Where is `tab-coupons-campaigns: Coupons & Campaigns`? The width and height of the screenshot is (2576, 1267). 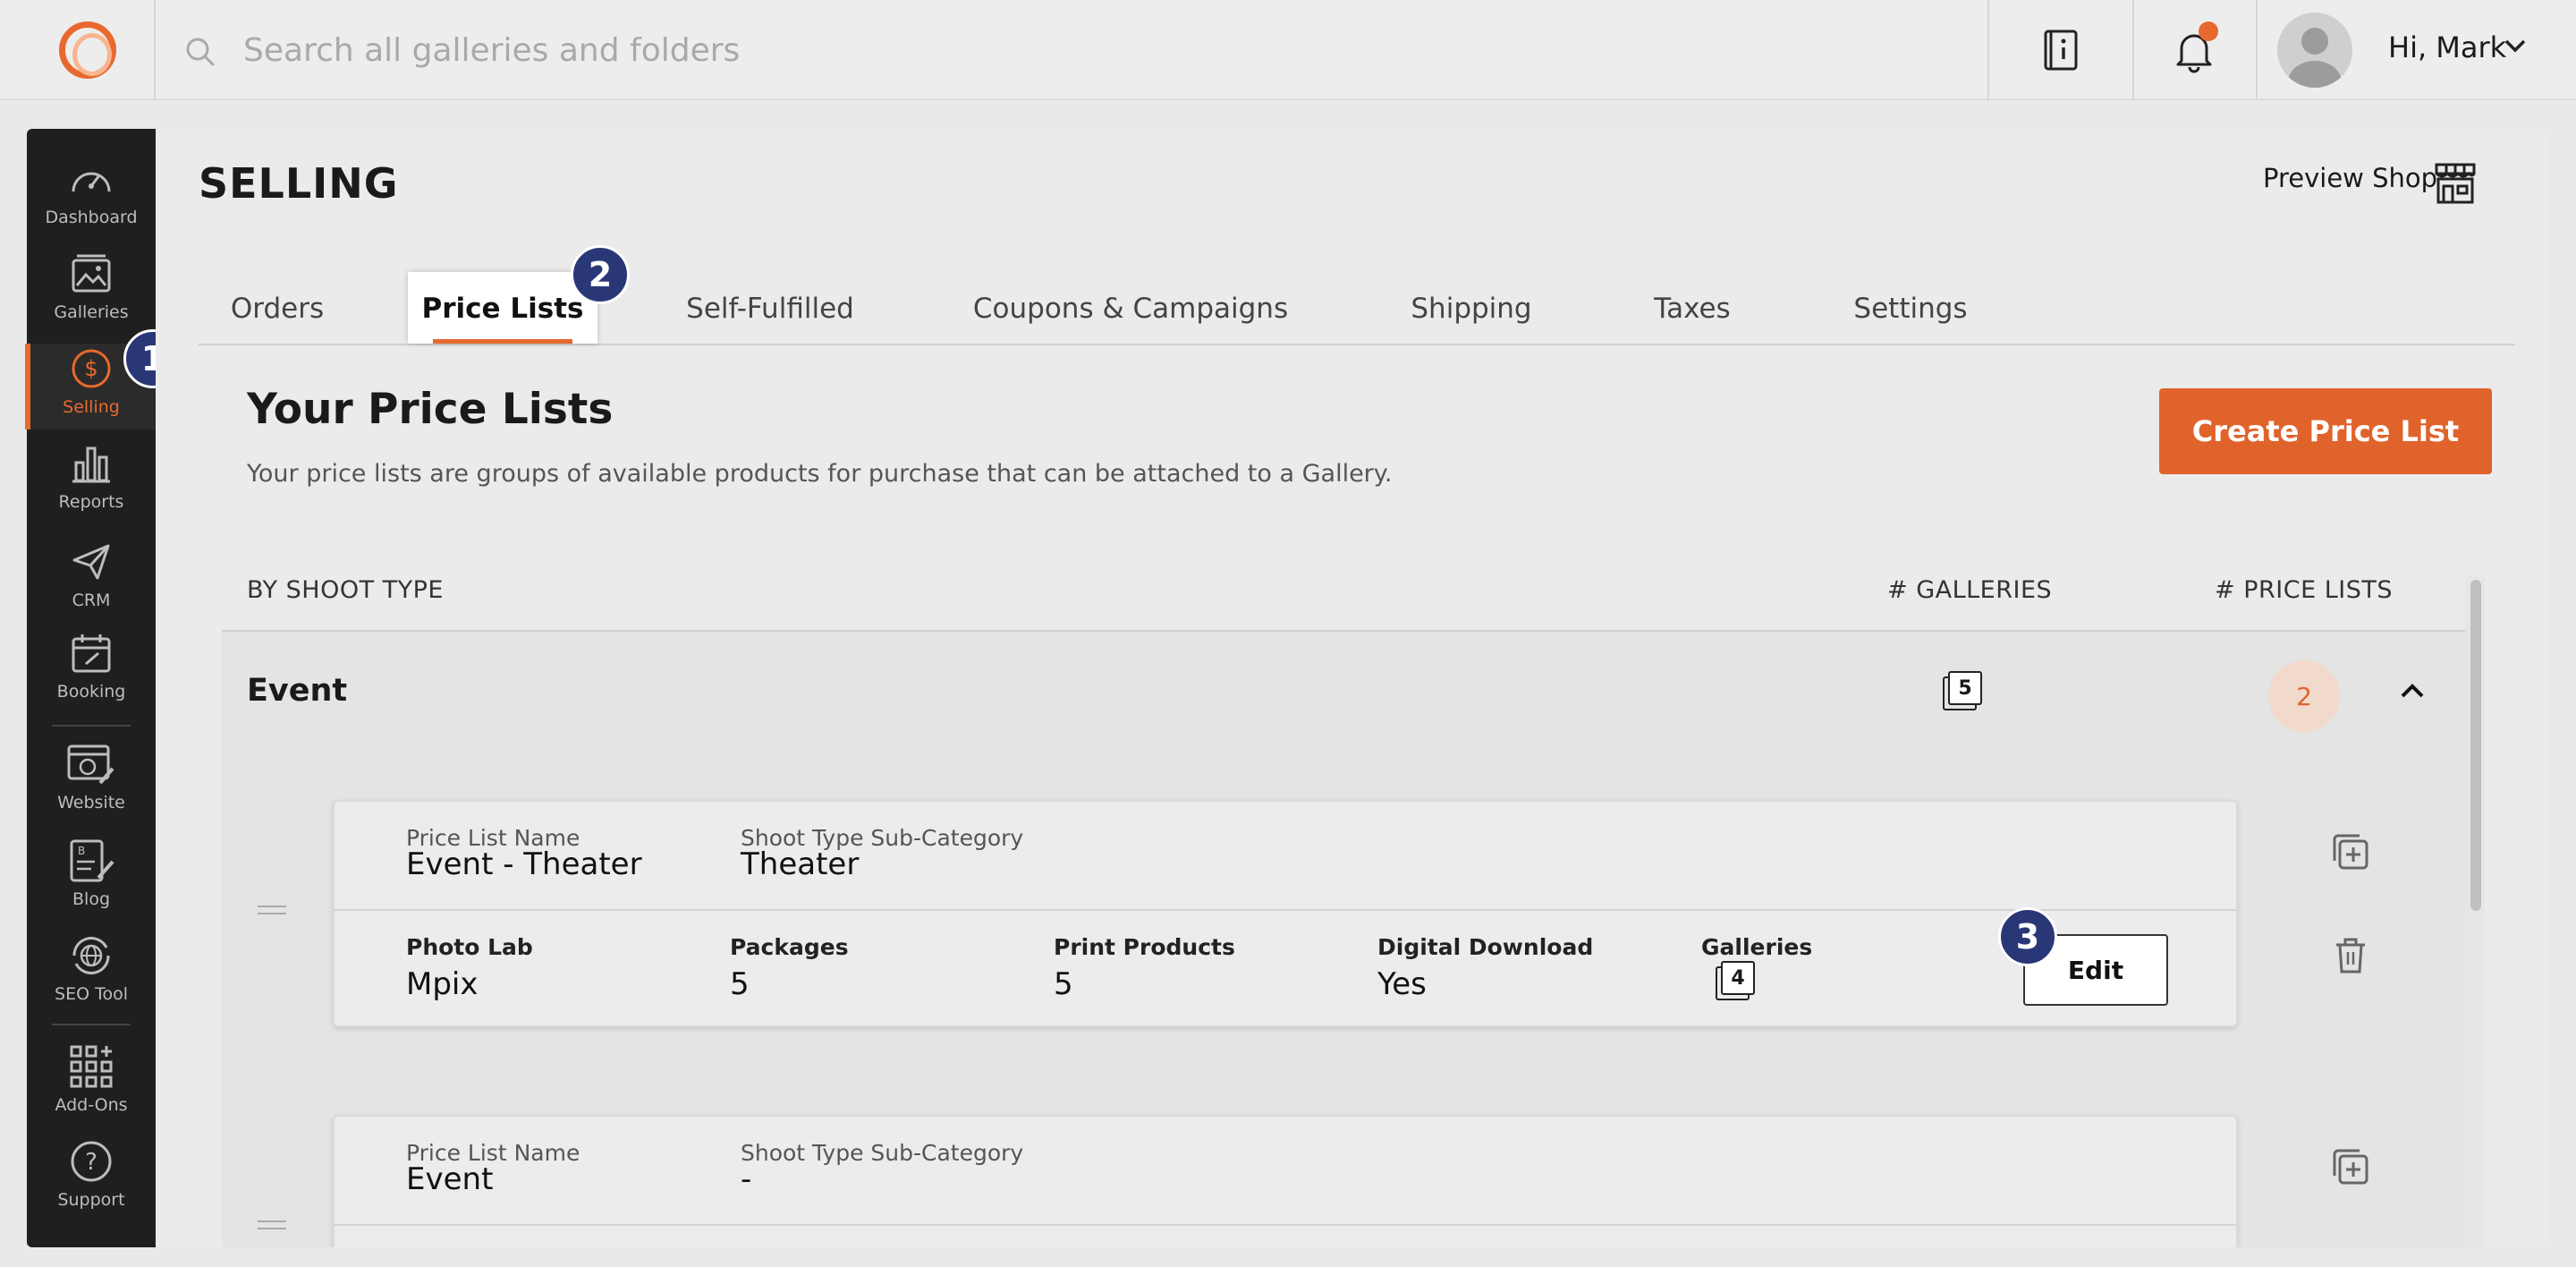 tab-coupons-campaigns: Coupons & Campaigns is located at coordinates (1130, 308).